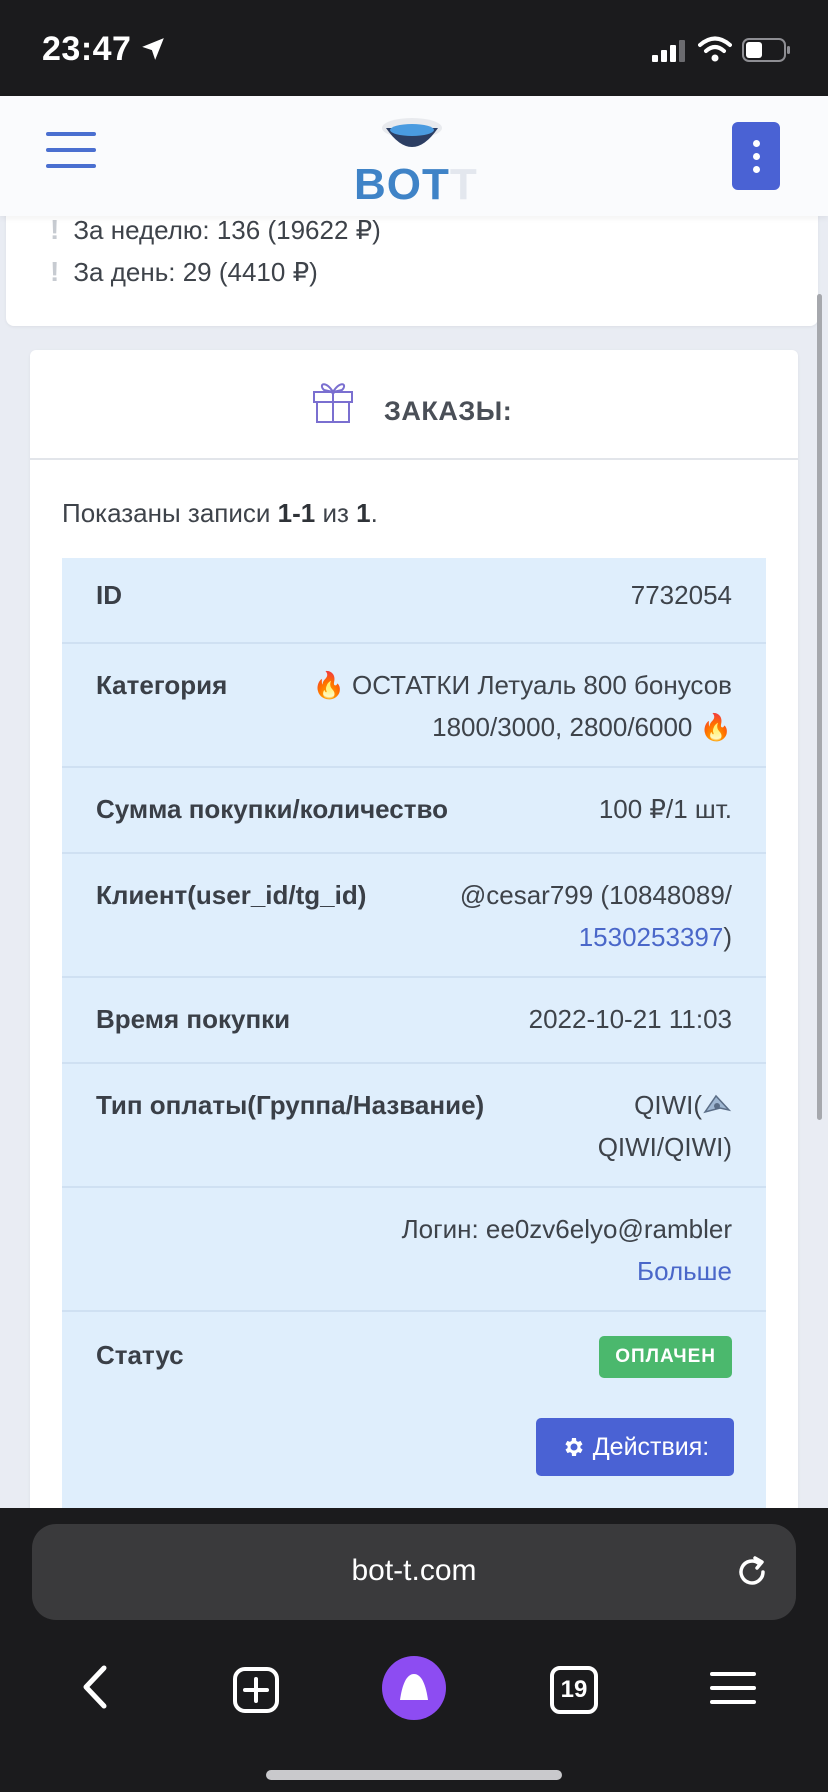  I want to click on orders-header: ЗАКАЗЫ:, so click(414, 405).